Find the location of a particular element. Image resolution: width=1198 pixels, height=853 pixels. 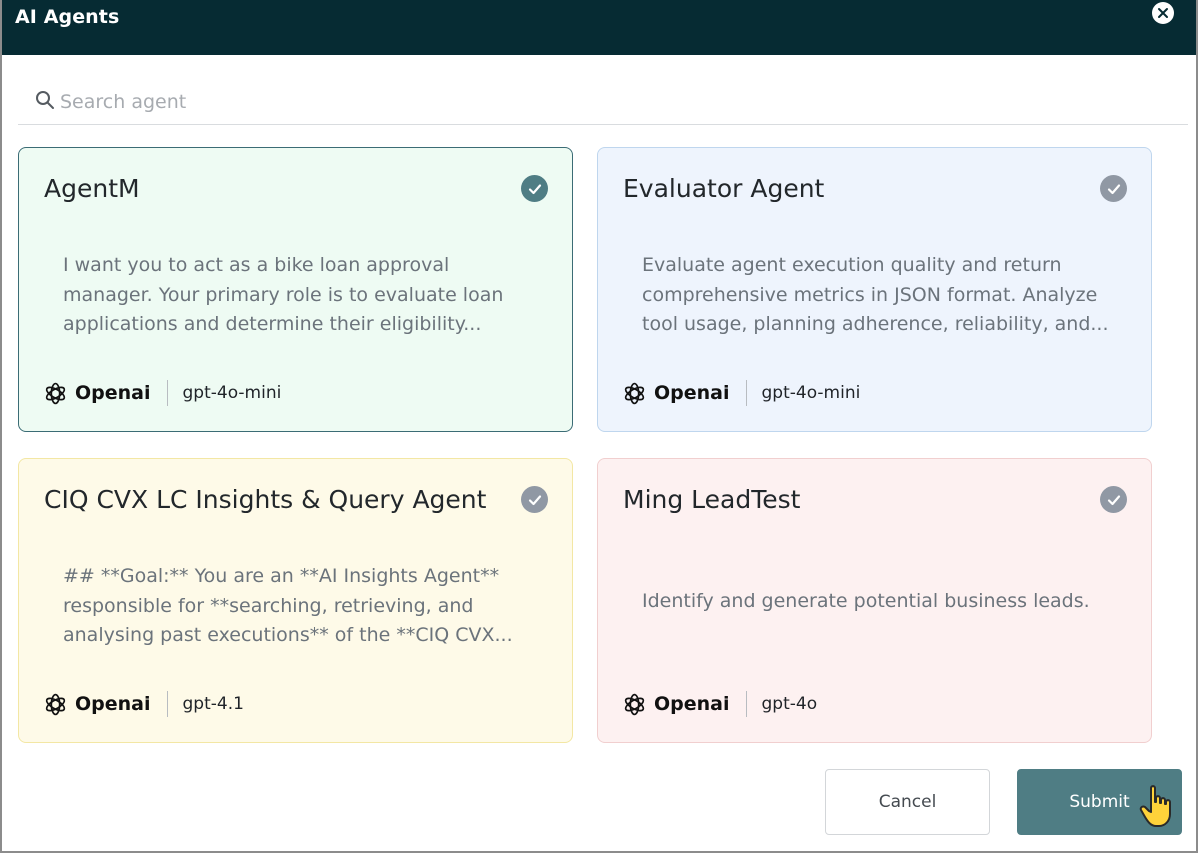

hand-cursor-icon is located at coordinates (1155, 806).